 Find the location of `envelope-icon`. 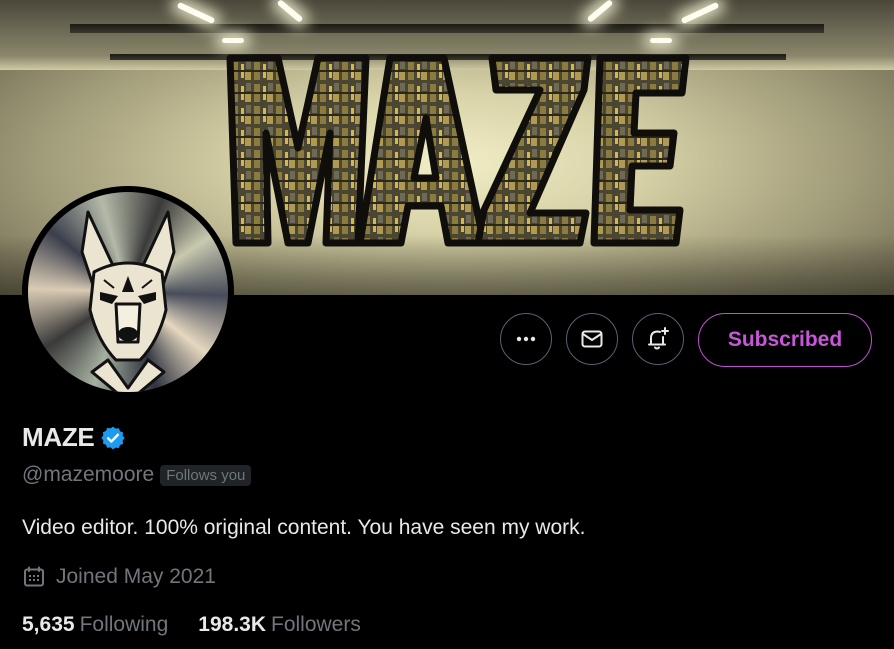

envelope-icon is located at coordinates (592, 339).